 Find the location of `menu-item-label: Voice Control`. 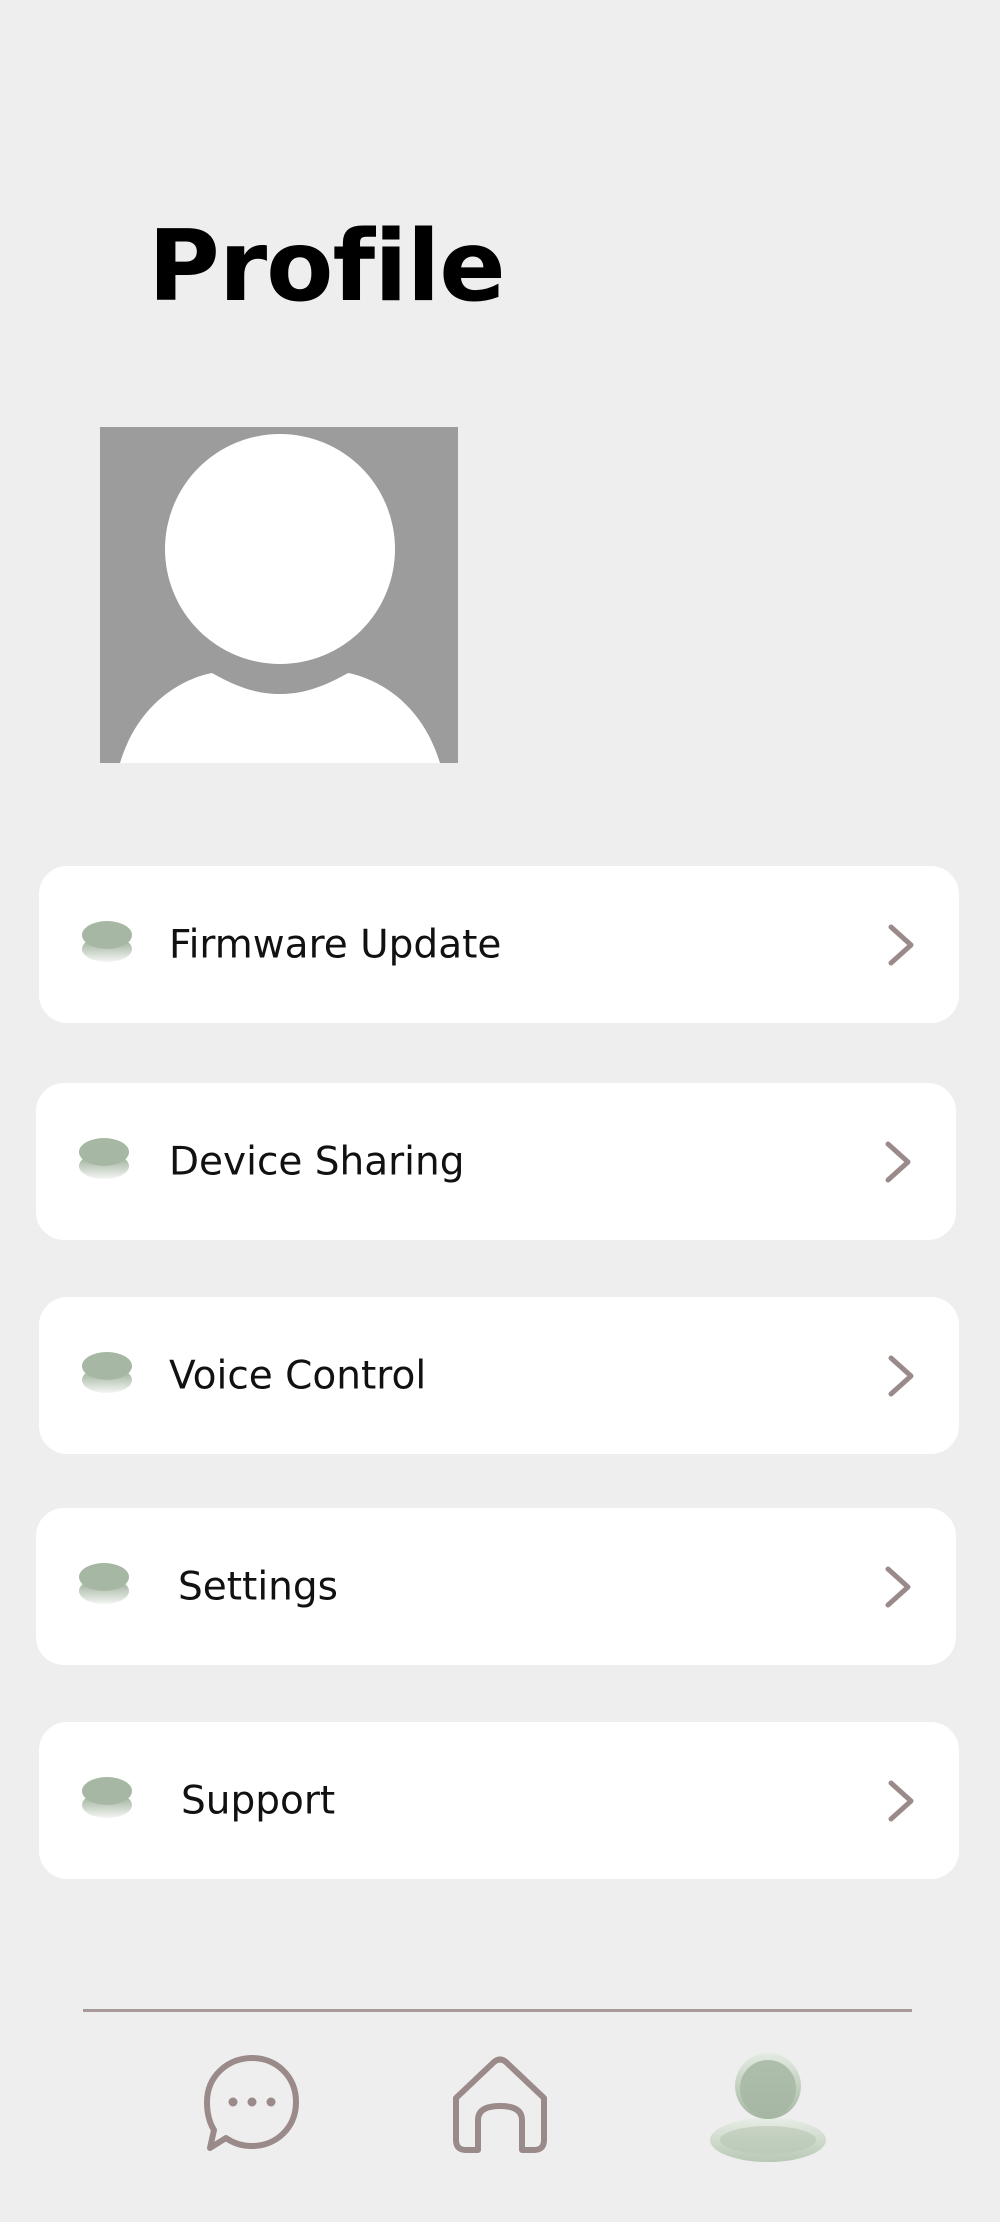

menu-item-label: Voice Control is located at coordinates (298, 1375).